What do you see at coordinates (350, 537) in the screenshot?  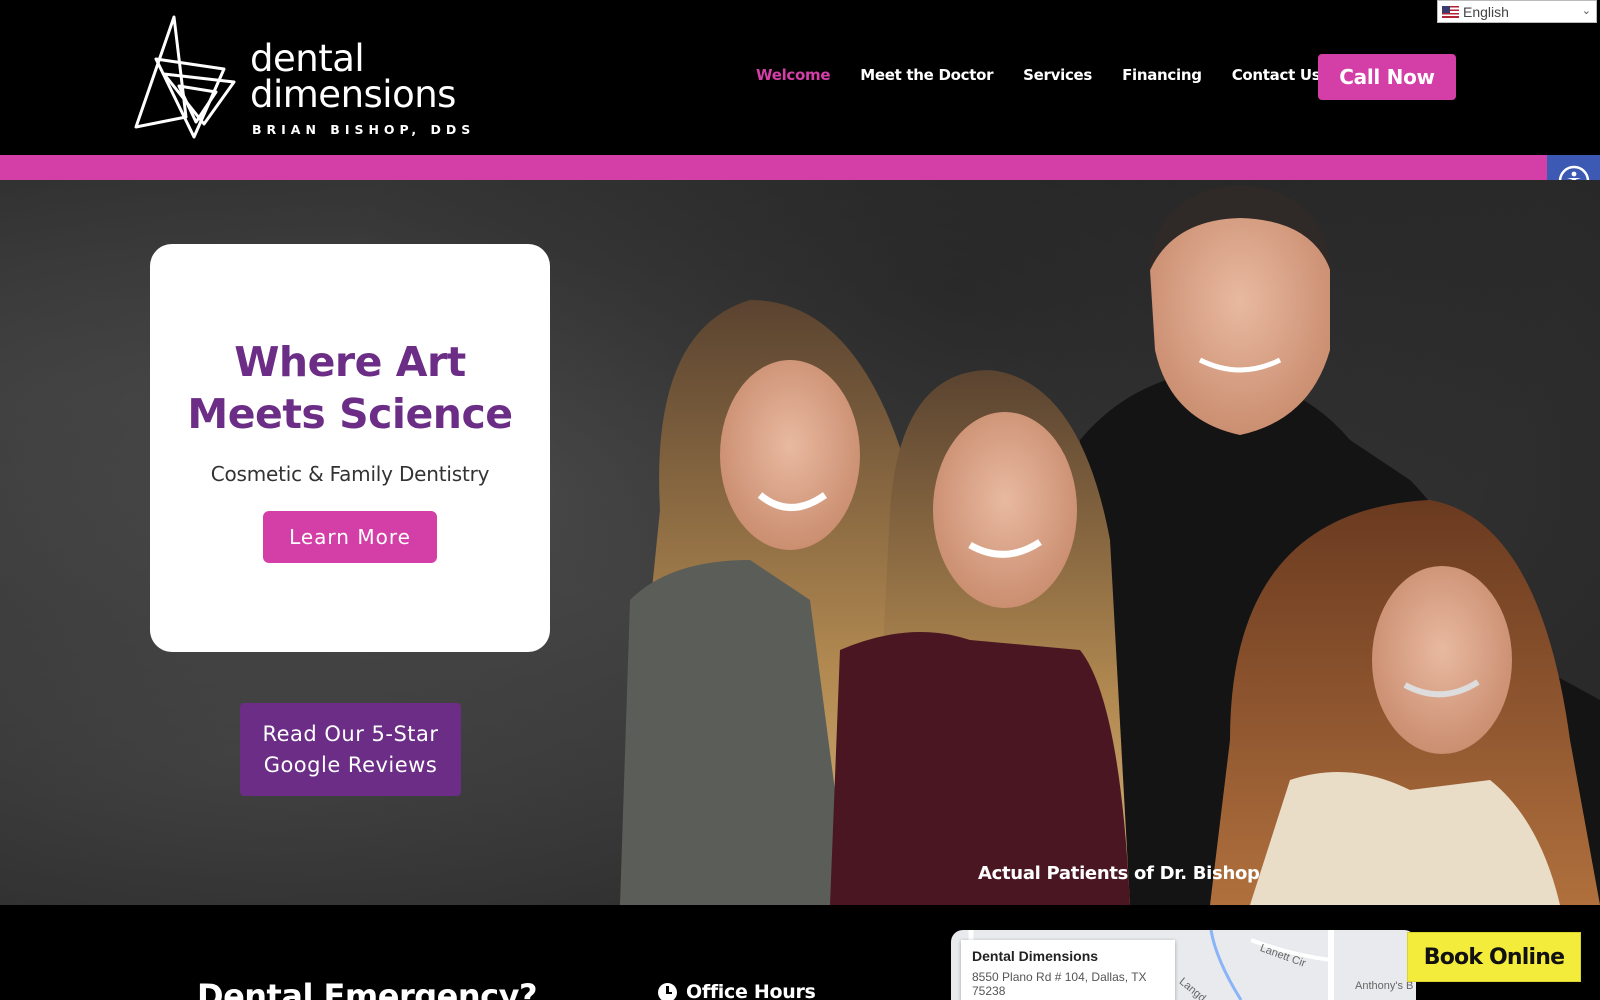 I see `learn-more-button: Learn More` at bounding box center [350, 537].